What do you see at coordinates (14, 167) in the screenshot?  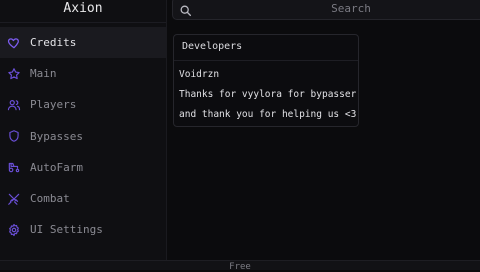 I see `tractor-icon` at bounding box center [14, 167].